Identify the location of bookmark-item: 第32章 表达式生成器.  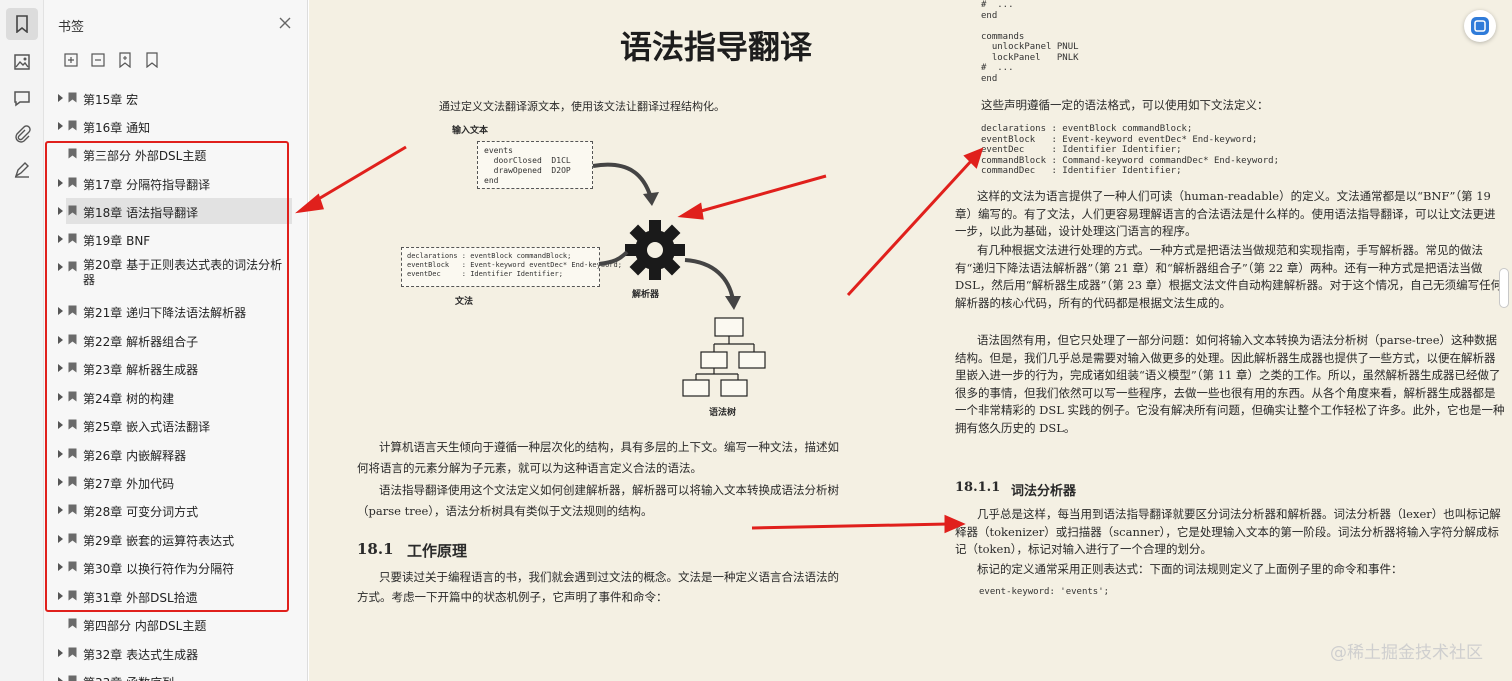
(169, 653).